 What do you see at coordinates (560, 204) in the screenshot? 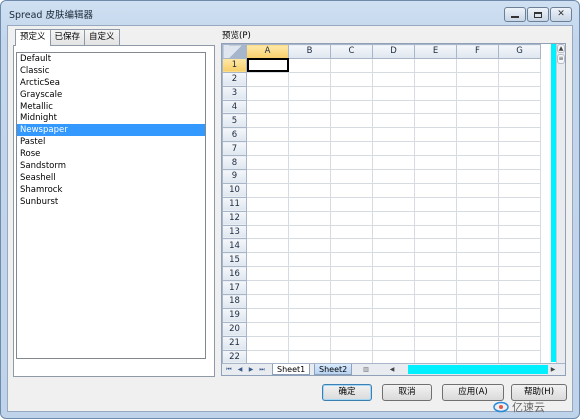
I see `vertical-scrollbar: ▲ ≡ ▼` at bounding box center [560, 204].